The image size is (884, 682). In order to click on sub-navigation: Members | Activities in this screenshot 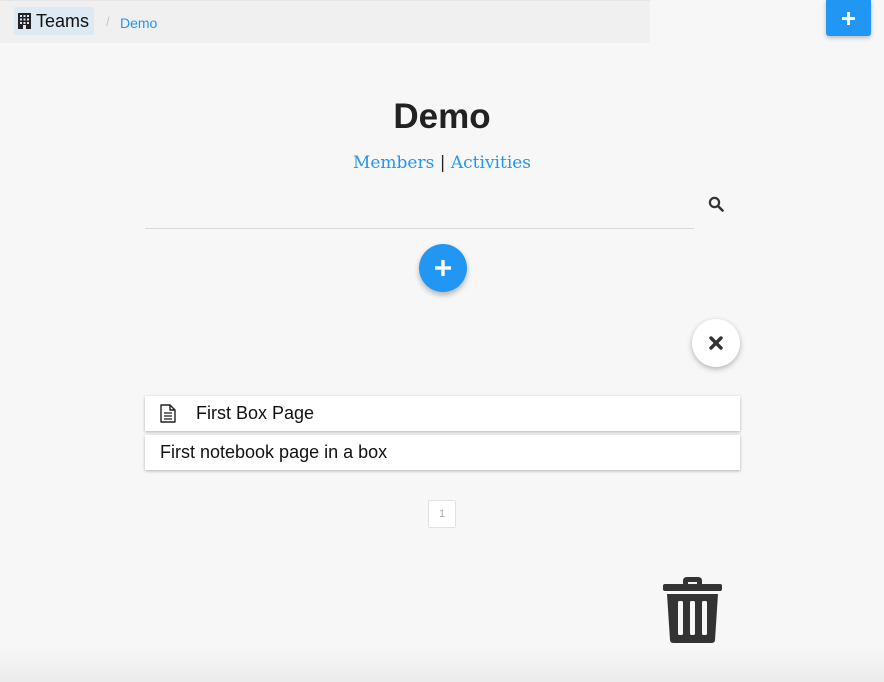, I will do `click(442, 163)`.